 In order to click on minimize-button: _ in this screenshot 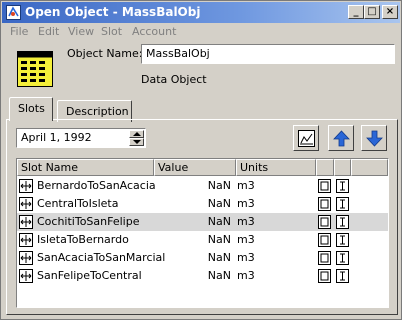, I will do `click(356, 12)`.